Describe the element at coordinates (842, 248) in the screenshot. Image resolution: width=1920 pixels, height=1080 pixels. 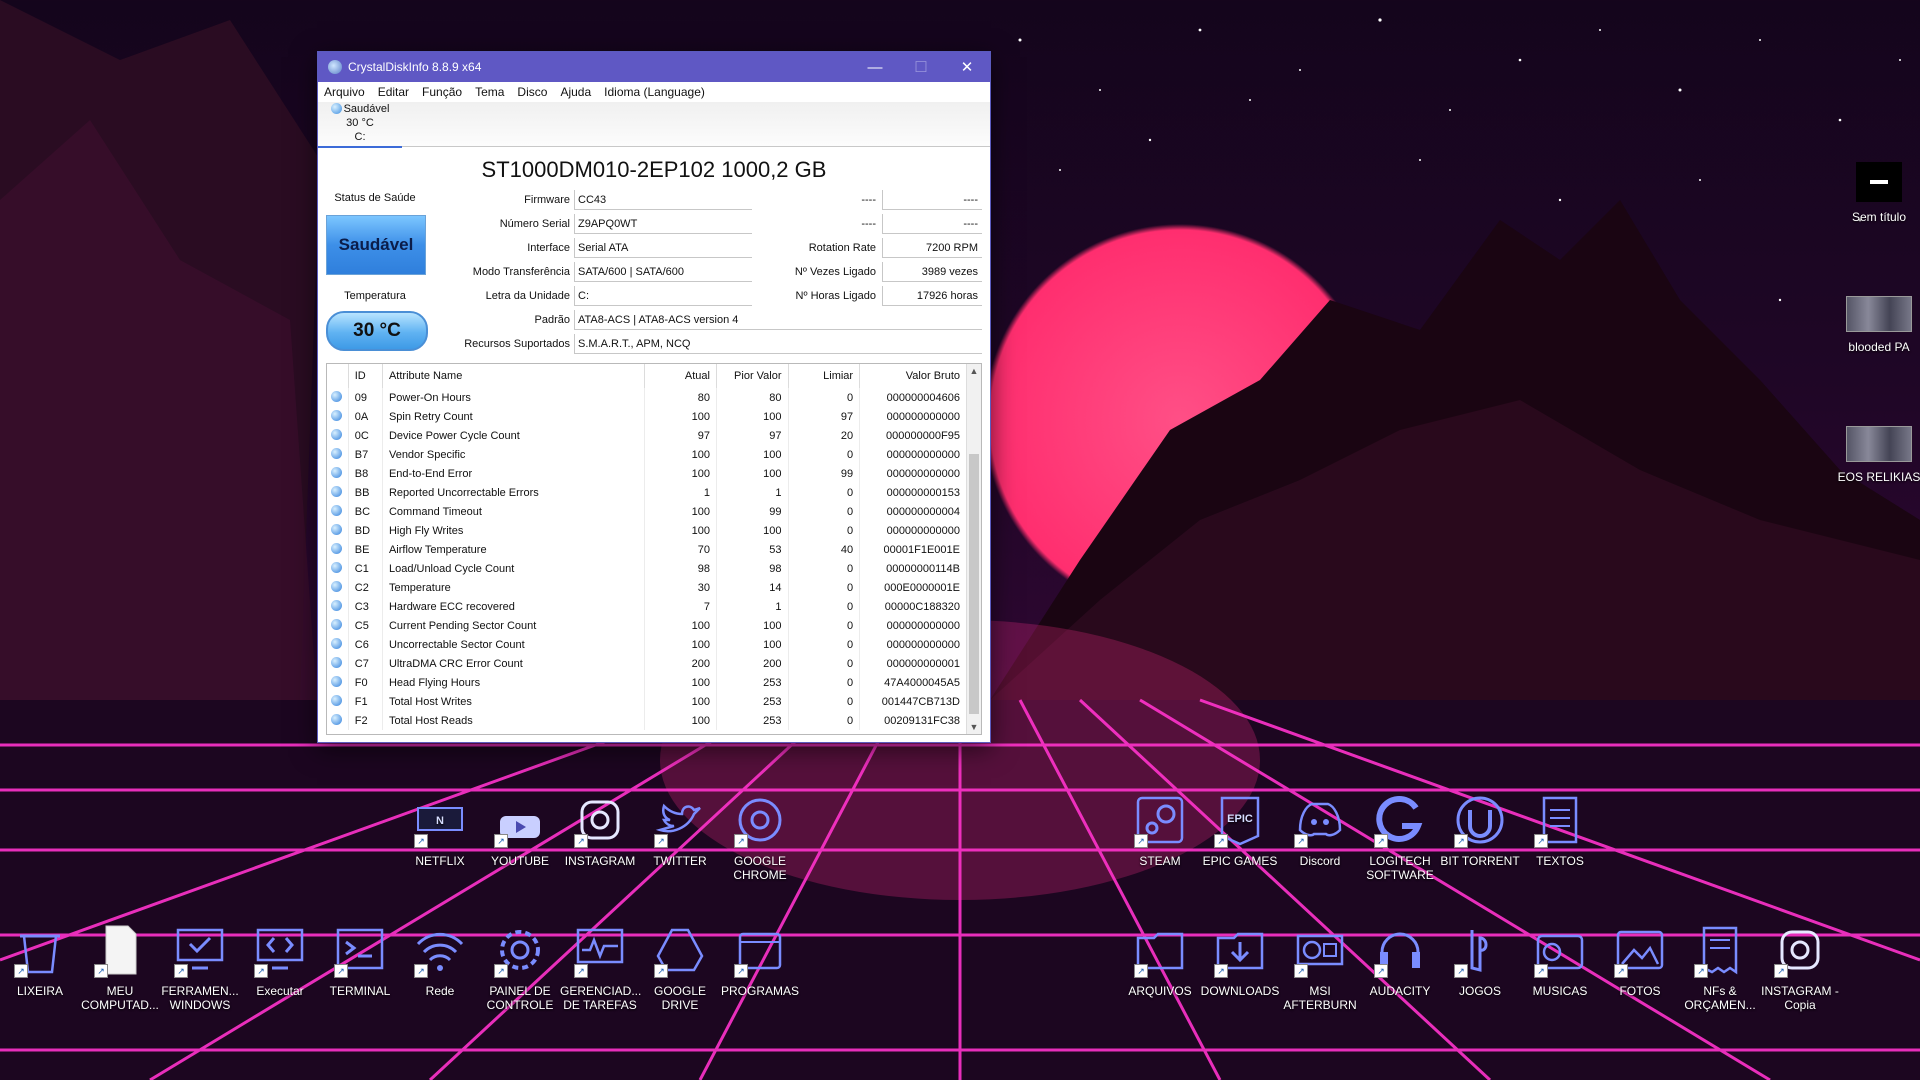
I see `rotation-rate-label: Rotation Rate` at that location.